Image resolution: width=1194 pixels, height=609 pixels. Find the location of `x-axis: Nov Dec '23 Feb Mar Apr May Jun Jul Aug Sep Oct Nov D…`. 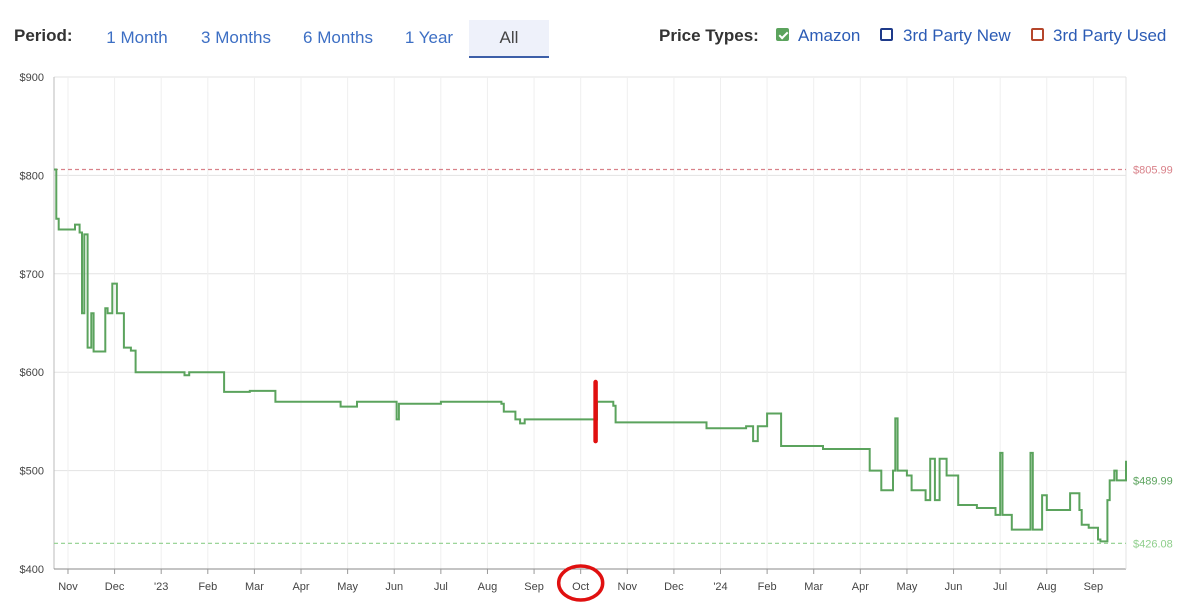

x-axis: Nov Dec '23 Feb Mar Apr May Jun Jul Aug Sep Oct Nov D… is located at coordinates (580, 581).